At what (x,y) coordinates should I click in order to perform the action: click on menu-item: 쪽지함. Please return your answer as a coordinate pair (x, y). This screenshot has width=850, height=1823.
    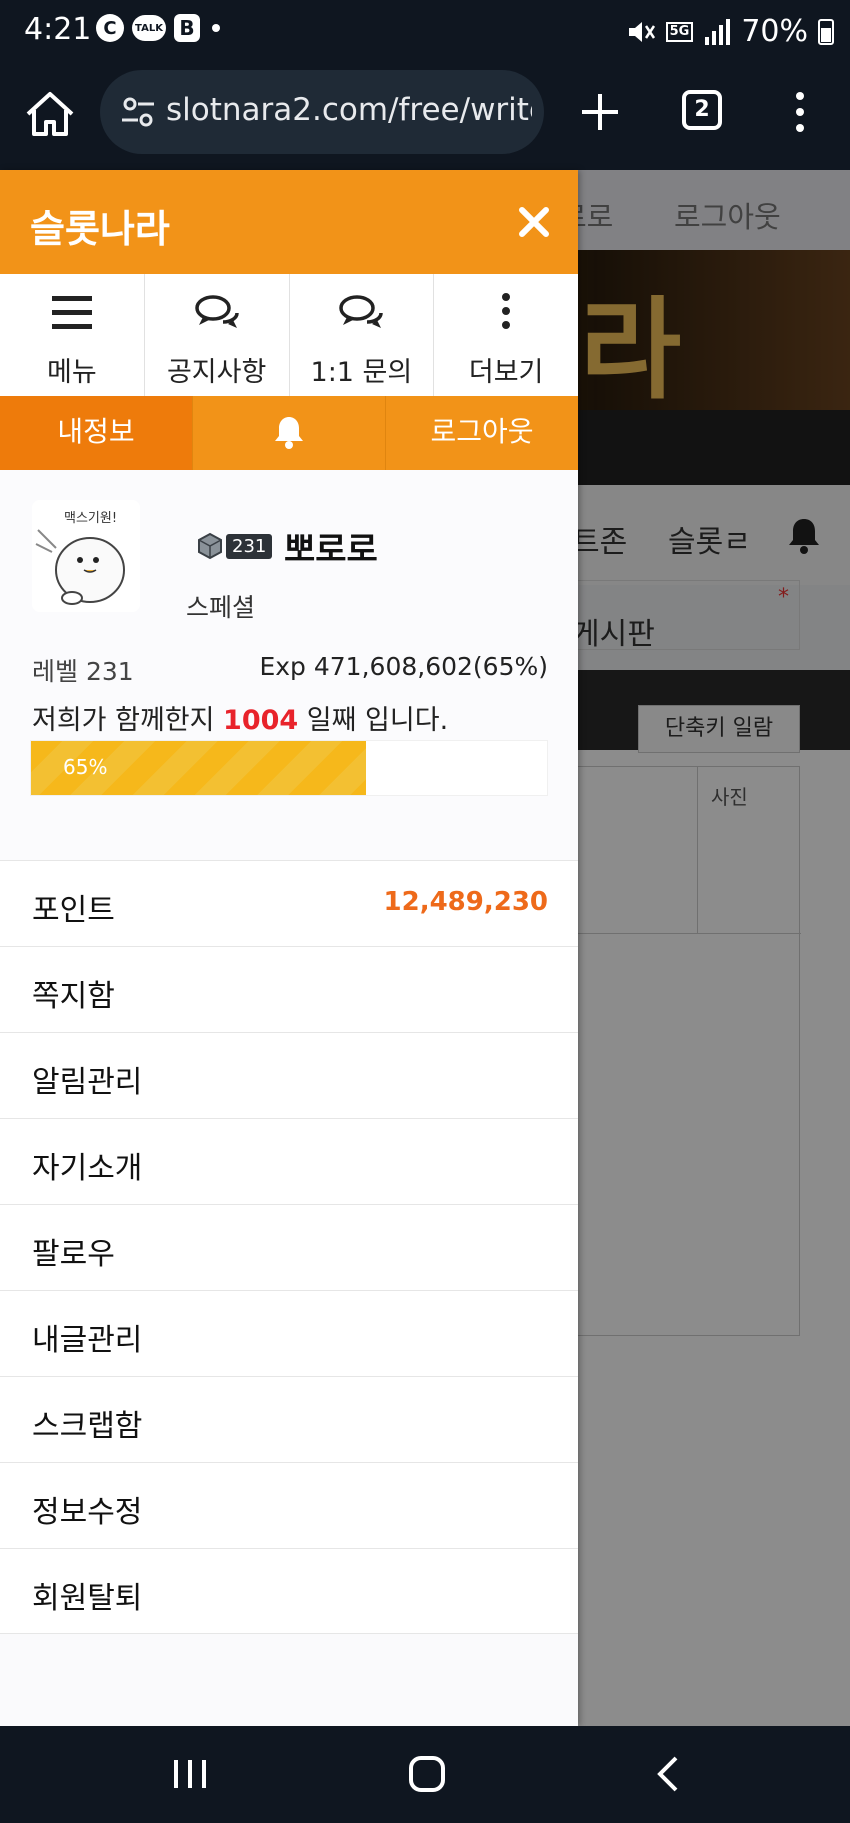
    Looking at the image, I should click on (289, 989).